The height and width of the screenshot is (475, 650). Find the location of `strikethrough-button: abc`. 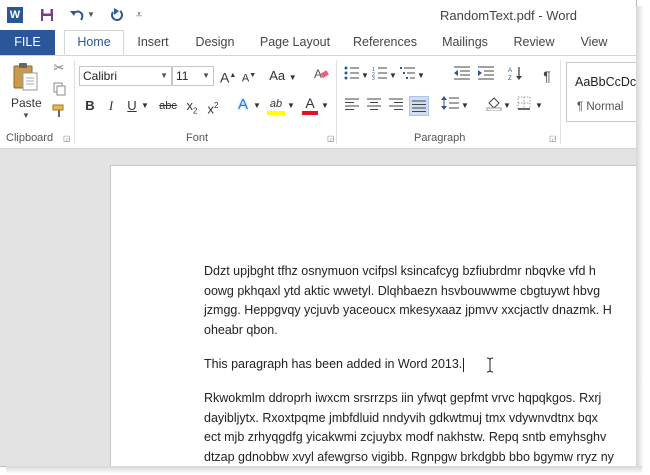

strikethrough-button: abc is located at coordinates (168, 106).